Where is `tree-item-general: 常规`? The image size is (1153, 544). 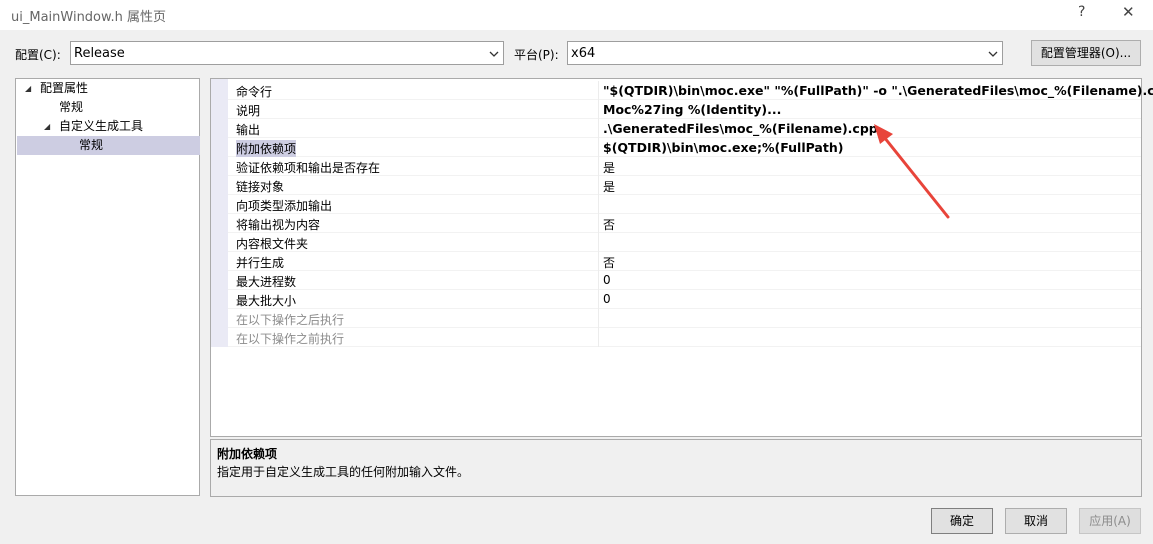 tree-item-general: 常规 is located at coordinates (71, 107).